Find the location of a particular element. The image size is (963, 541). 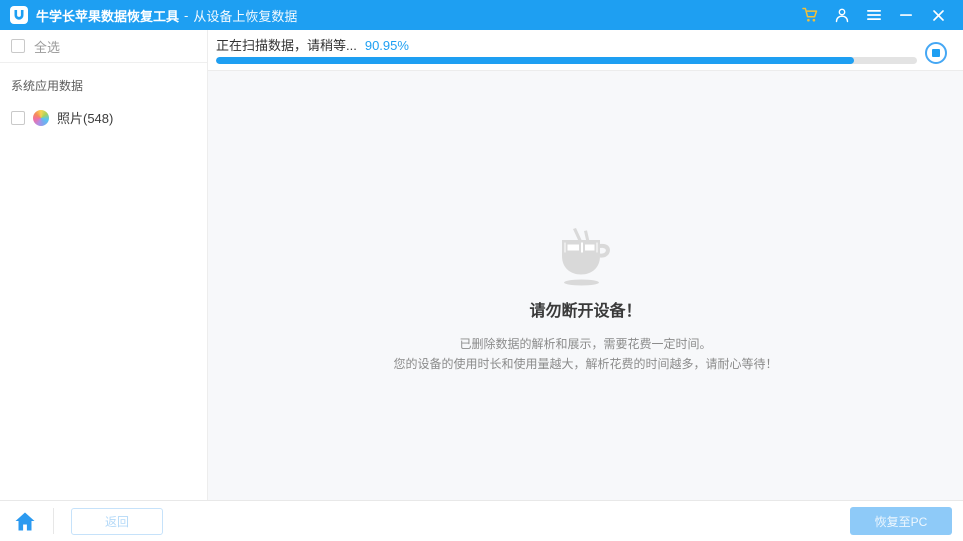

window-subtitle: 从设备上恢复数据 is located at coordinates (245, 16).